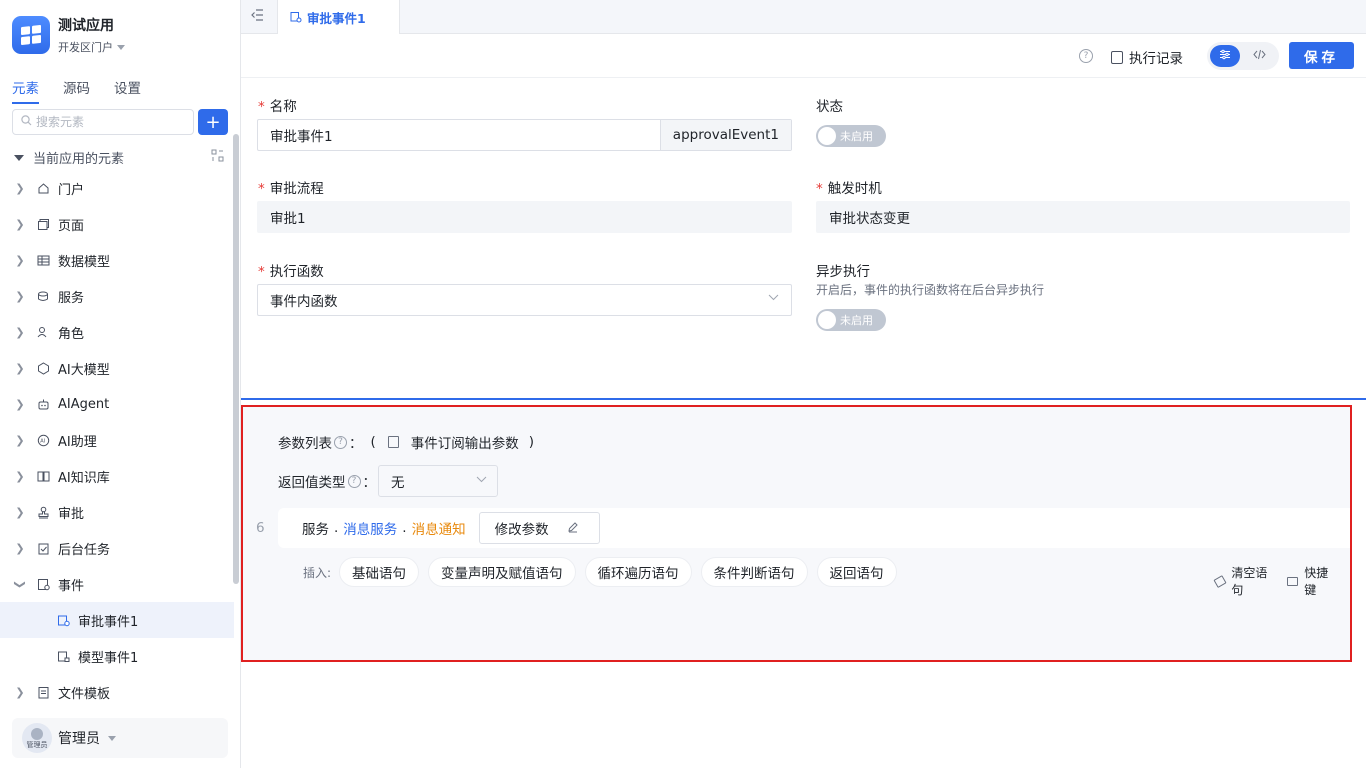 Image resolution: width=1366 pixels, height=768 pixels. What do you see at coordinates (91, 47) in the screenshot?
I see `portal-switcher: 开发区门户` at bounding box center [91, 47].